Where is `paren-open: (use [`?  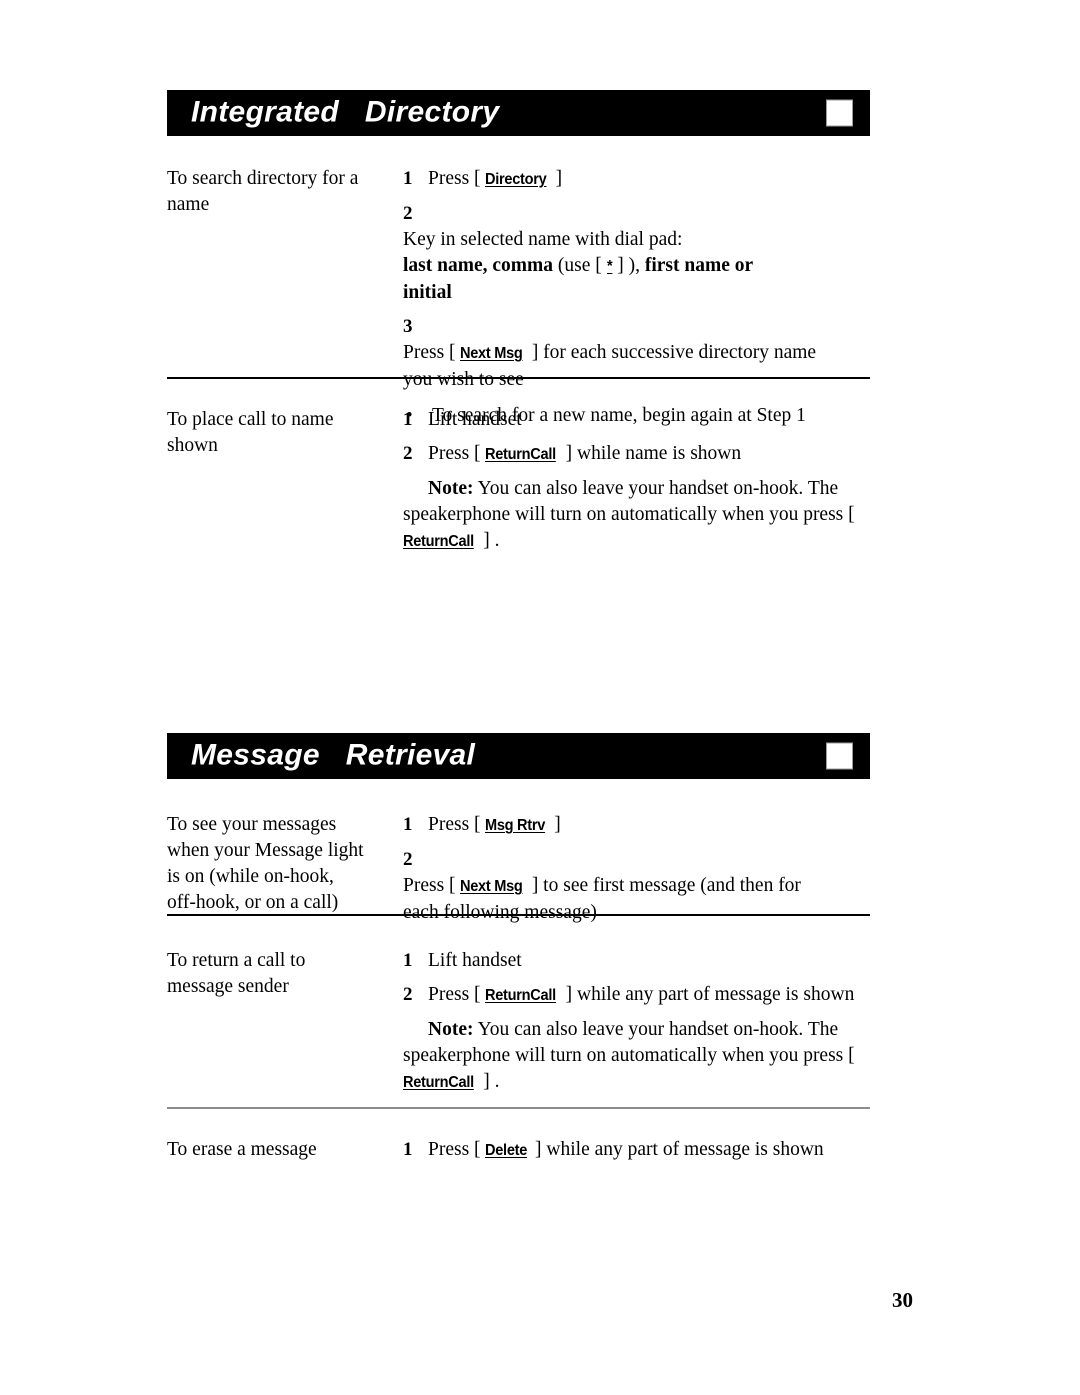 paren-open: (use [ is located at coordinates (582, 265).